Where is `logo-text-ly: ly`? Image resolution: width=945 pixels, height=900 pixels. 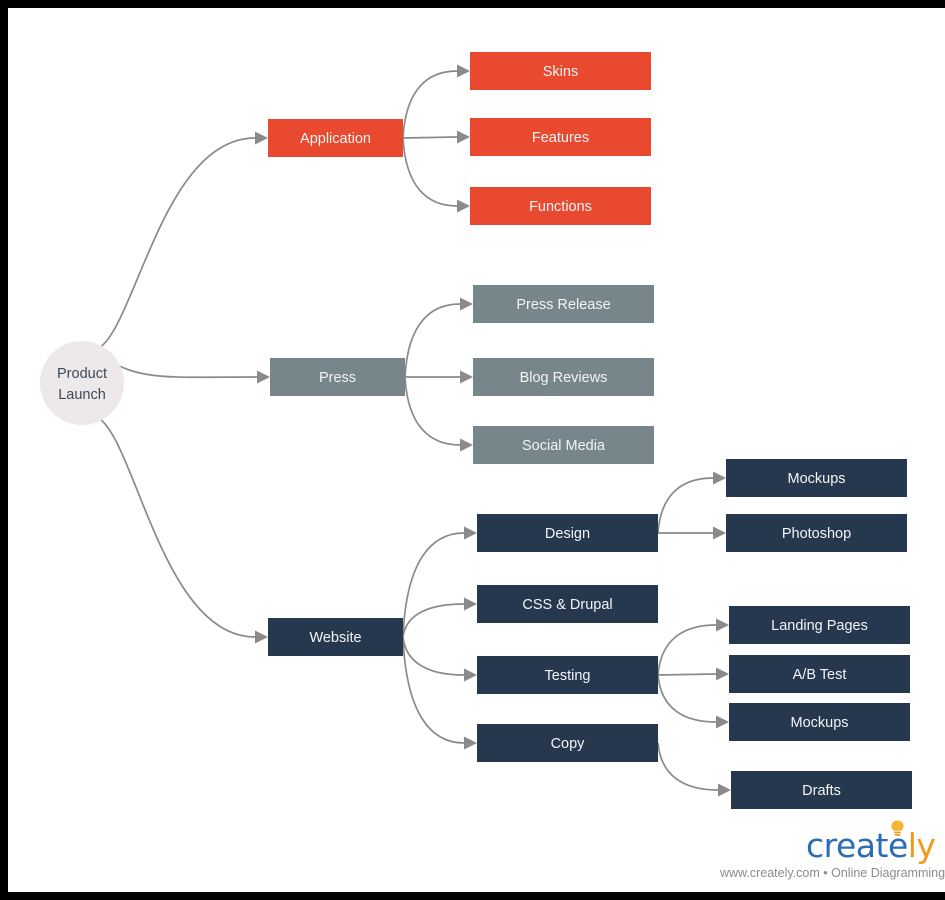
logo-text-ly: ly is located at coordinates (921, 845).